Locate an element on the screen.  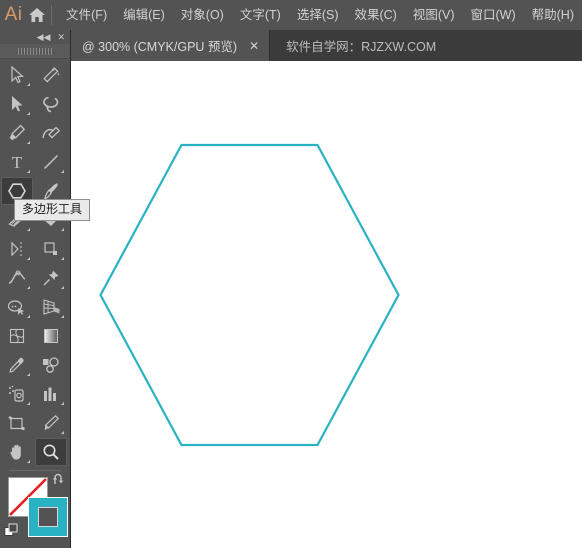
magic-wand-tool-icon is located at coordinates (51, 75).